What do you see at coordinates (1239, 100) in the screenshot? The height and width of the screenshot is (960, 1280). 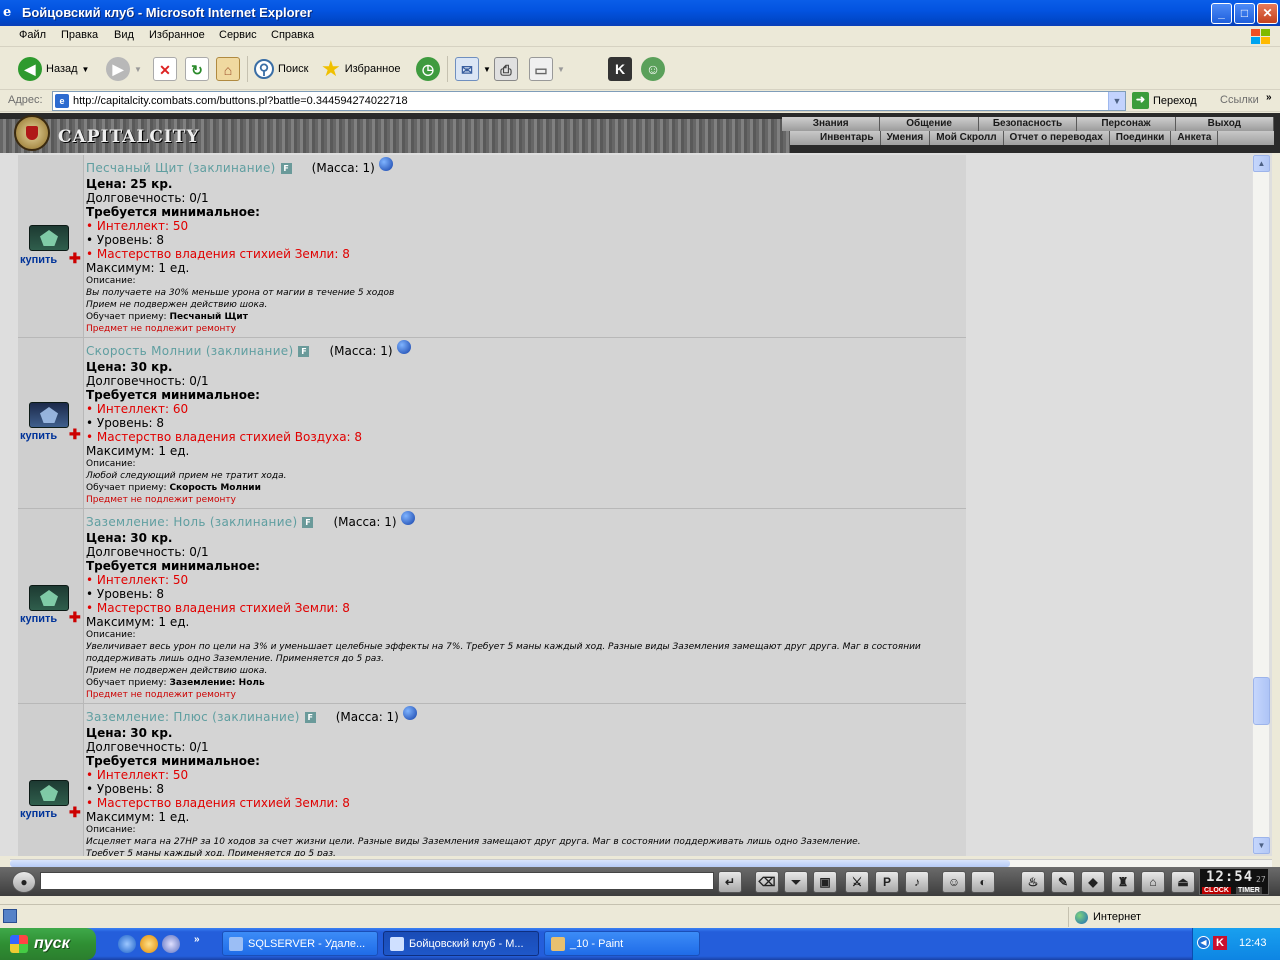 I see `links-button: Ссылки` at bounding box center [1239, 100].